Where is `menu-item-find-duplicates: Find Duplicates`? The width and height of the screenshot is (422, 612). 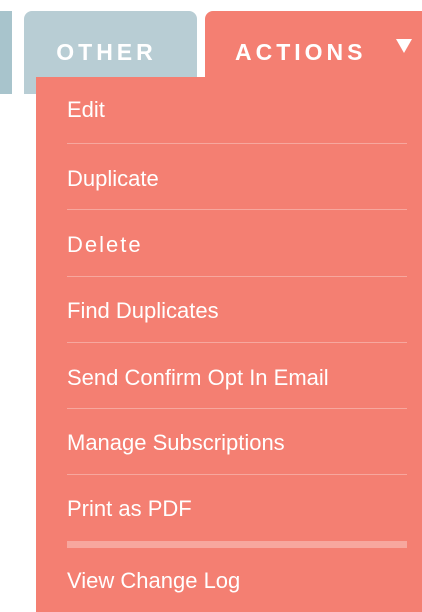
menu-item-find-duplicates: Find Duplicates is located at coordinates (229, 310).